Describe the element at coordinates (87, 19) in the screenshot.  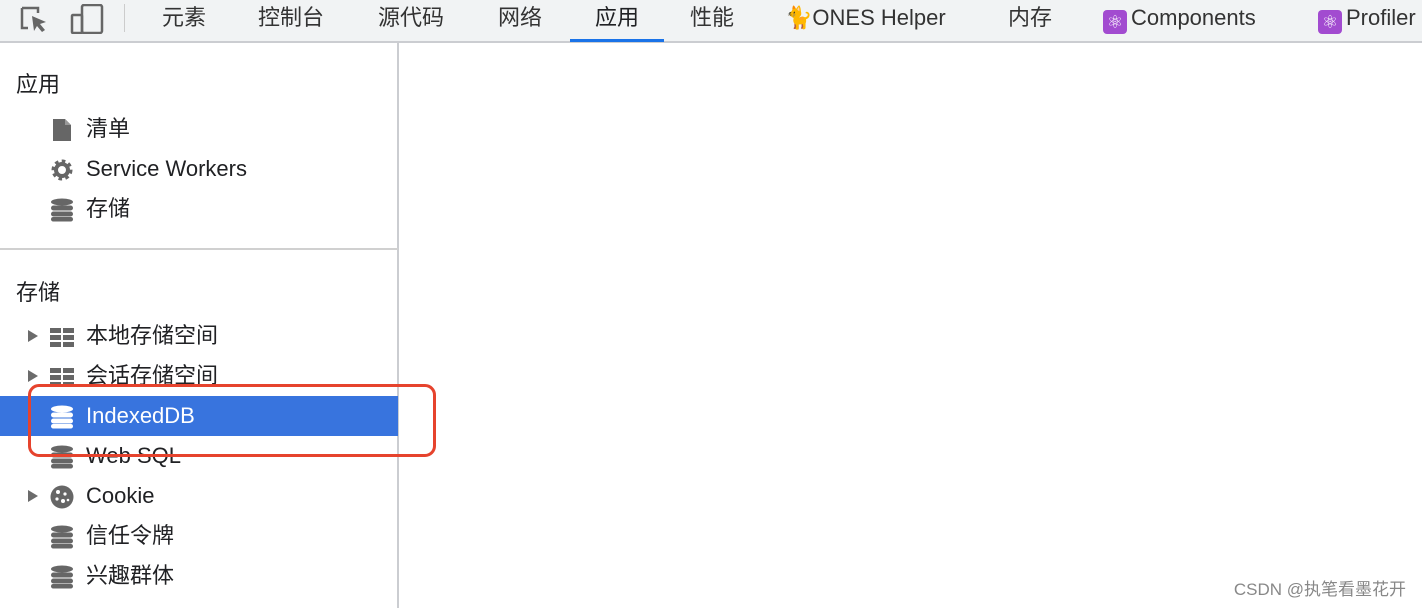
I see `device-toolbar-icon` at that location.